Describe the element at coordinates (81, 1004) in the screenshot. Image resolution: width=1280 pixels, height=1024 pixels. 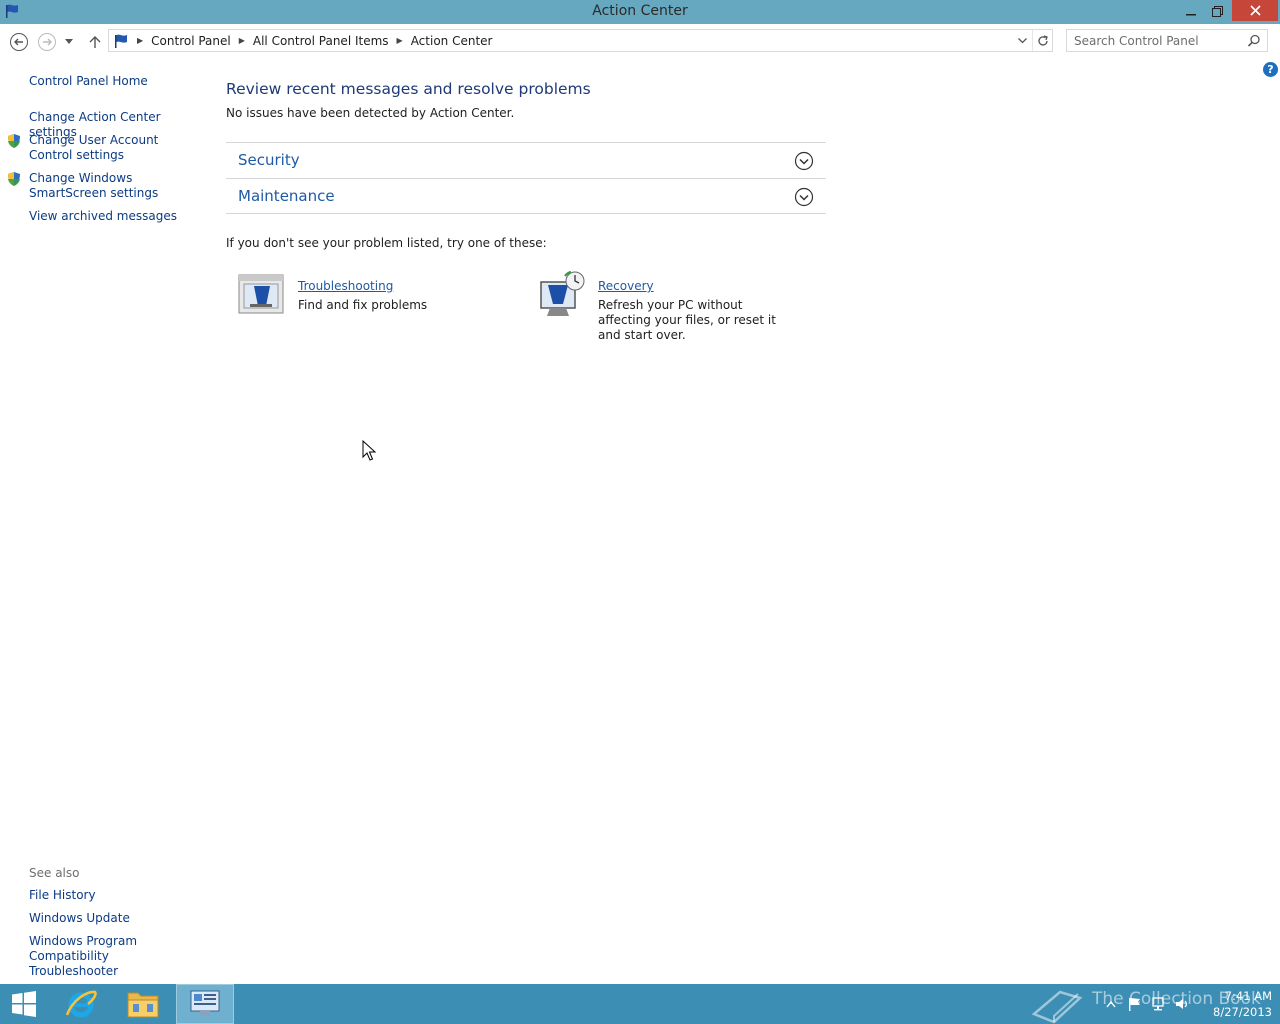
I see `internet-explorer-taskbar-icon` at that location.